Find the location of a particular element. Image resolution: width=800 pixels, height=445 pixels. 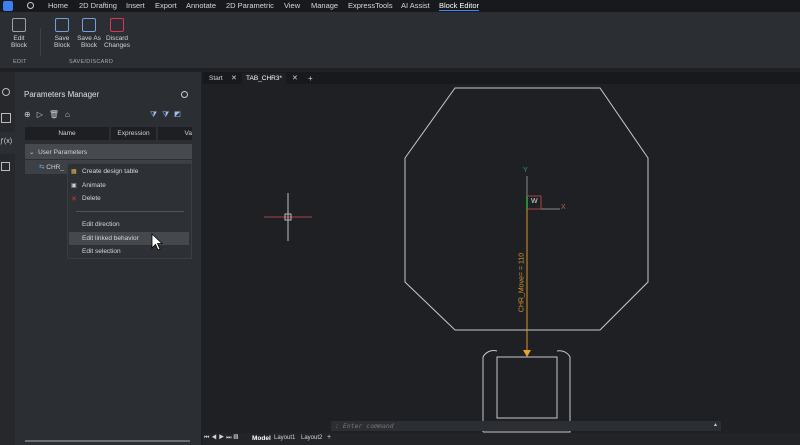

crosshair-cursor is located at coordinates (288, 217).